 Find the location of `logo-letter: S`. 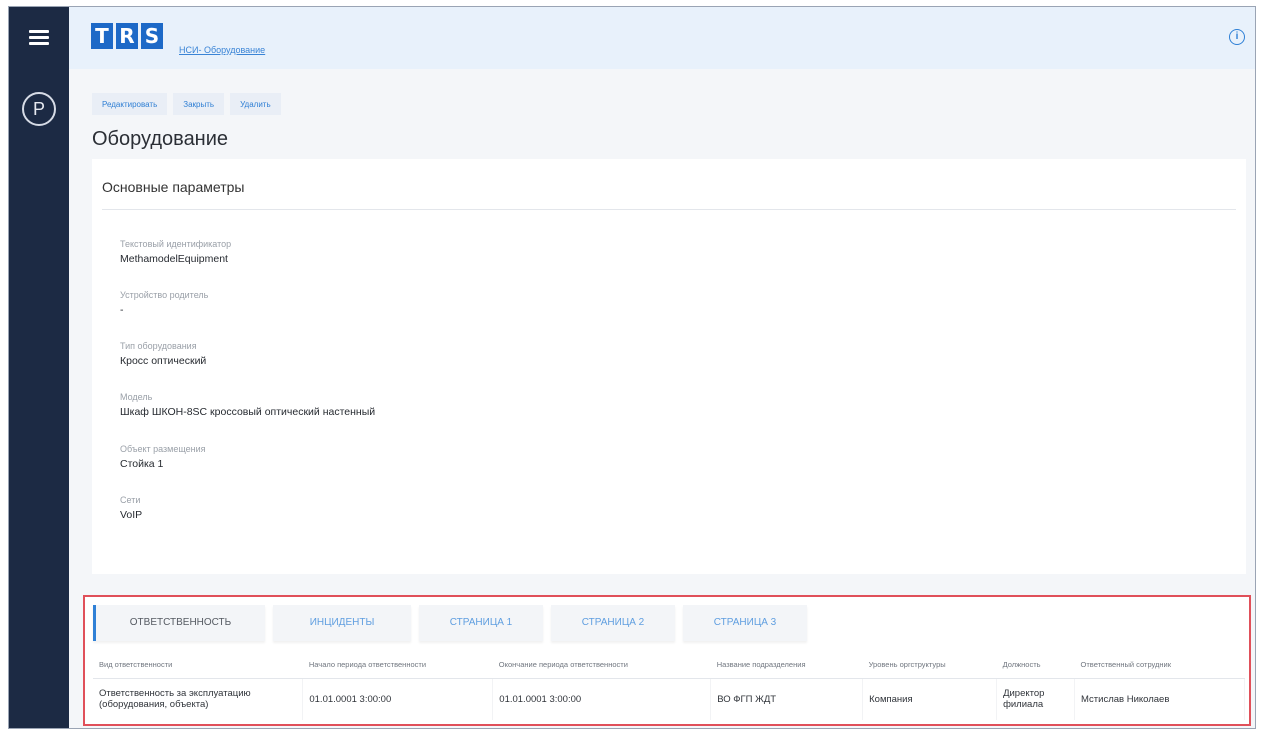

logo-letter: S is located at coordinates (152, 36).